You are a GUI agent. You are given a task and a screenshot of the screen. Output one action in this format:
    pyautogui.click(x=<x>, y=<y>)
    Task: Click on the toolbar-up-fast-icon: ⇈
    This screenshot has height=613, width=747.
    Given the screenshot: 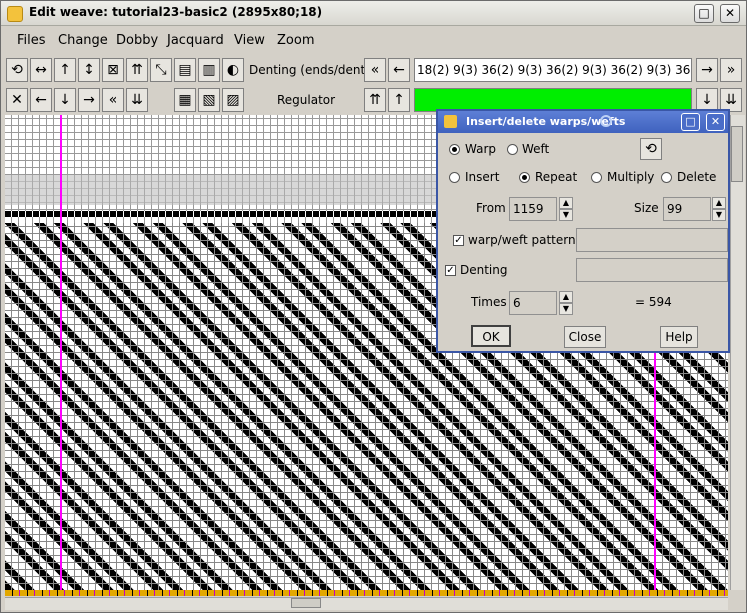 What is the action you would take?
    pyautogui.click(x=137, y=70)
    